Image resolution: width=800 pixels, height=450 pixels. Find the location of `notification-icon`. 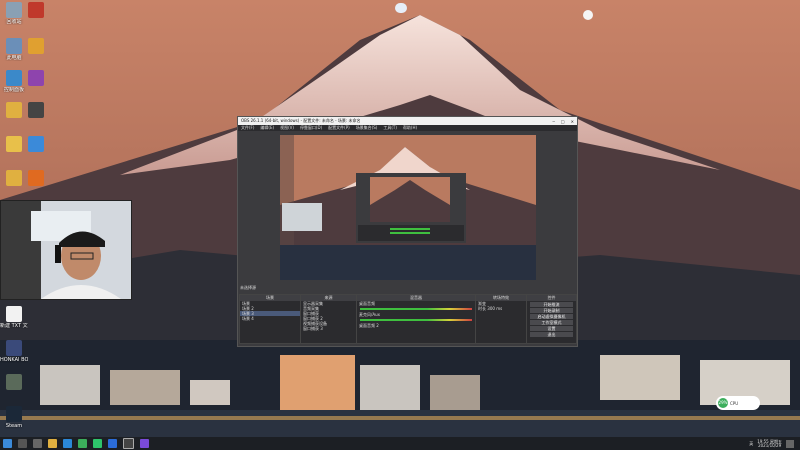

notification-icon is located at coordinates (790, 443).